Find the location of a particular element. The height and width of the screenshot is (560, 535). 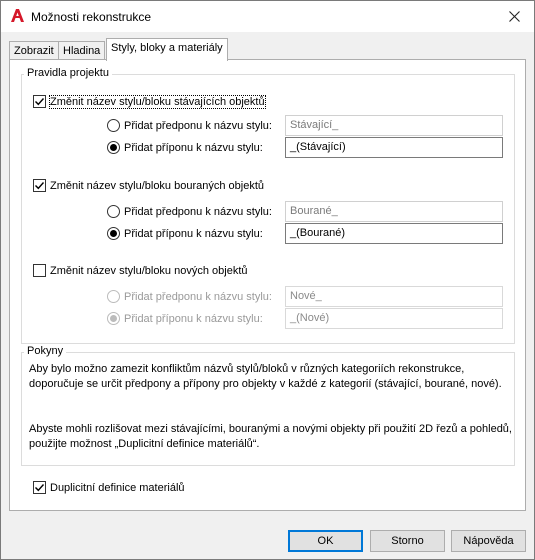

existing-prefix-field: Stávající_ is located at coordinates (394, 125).